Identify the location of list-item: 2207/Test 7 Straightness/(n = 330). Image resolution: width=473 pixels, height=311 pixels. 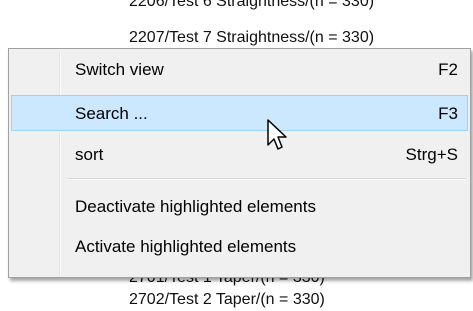
(251, 38).